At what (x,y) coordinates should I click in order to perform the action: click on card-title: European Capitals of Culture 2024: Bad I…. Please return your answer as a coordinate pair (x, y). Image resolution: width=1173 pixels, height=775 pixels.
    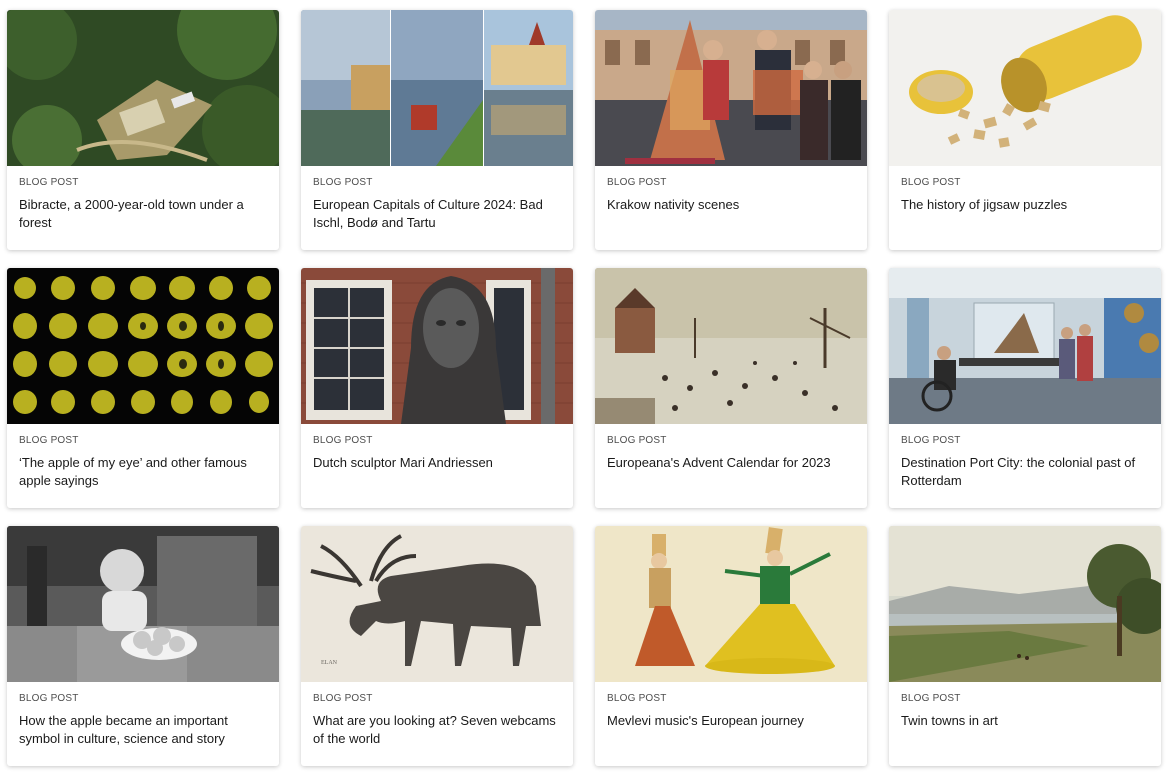
    Looking at the image, I should click on (437, 214).